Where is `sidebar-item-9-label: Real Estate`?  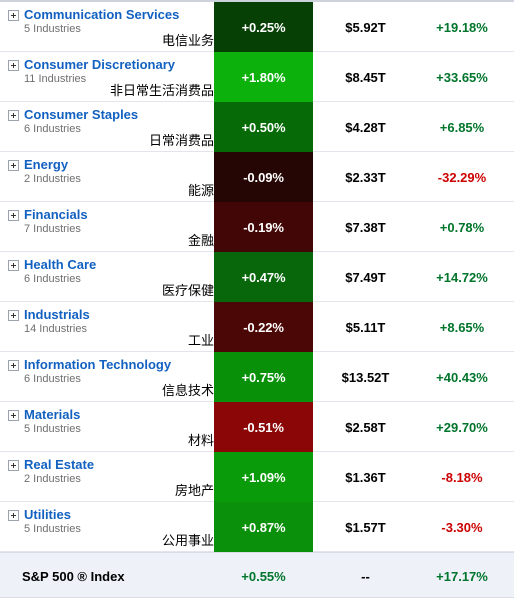
sidebar-item-9-label: Real Estate is located at coordinates (59, 464).